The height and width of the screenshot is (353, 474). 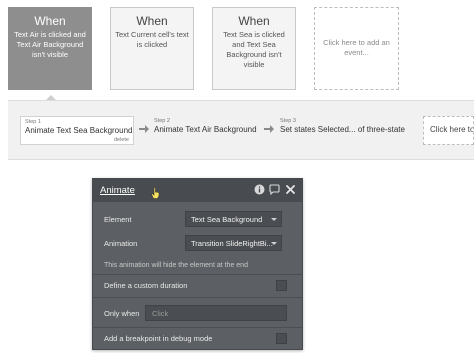 I want to click on add-action-button: Click here to, so click(x=448, y=130).